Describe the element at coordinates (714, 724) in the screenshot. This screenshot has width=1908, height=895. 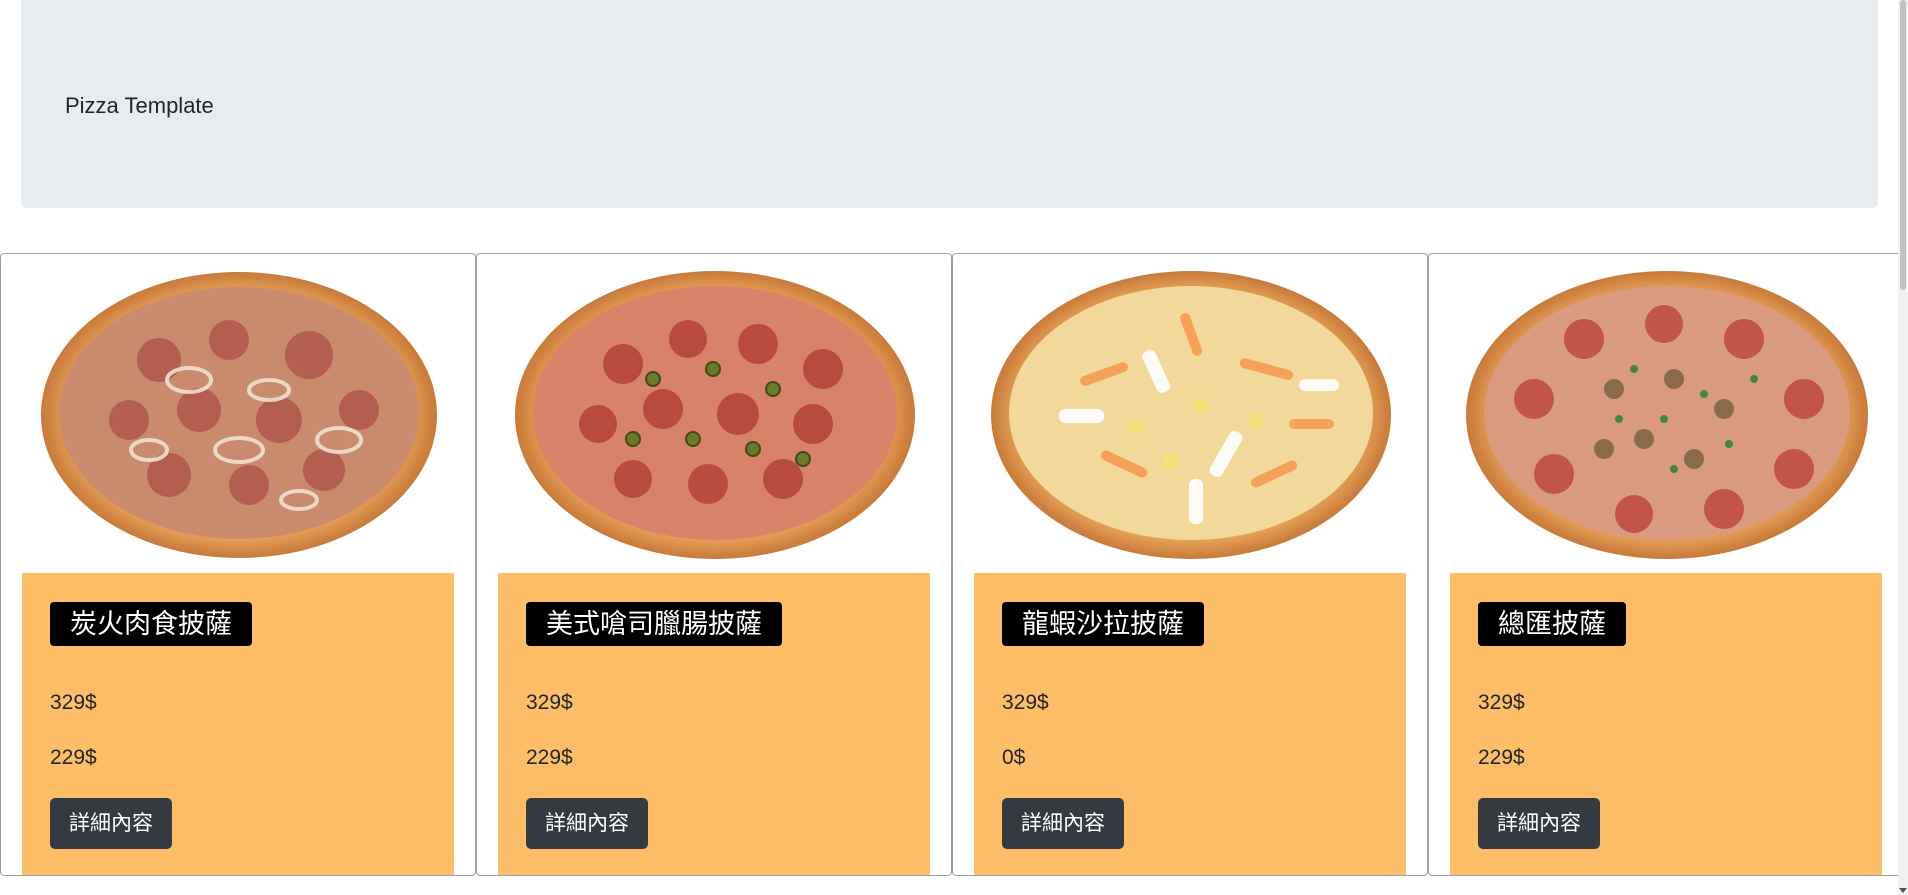
I see `pizza-card-body: 美式嗆司臘腸披薩 329$ 229$ 詳細內容` at that location.